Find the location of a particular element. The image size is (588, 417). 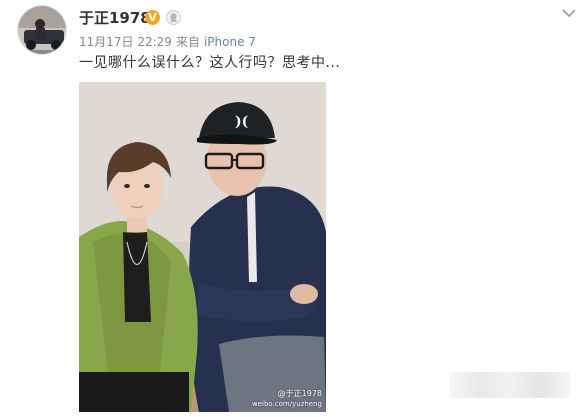

source-prefix: 来自 is located at coordinates (187, 42).